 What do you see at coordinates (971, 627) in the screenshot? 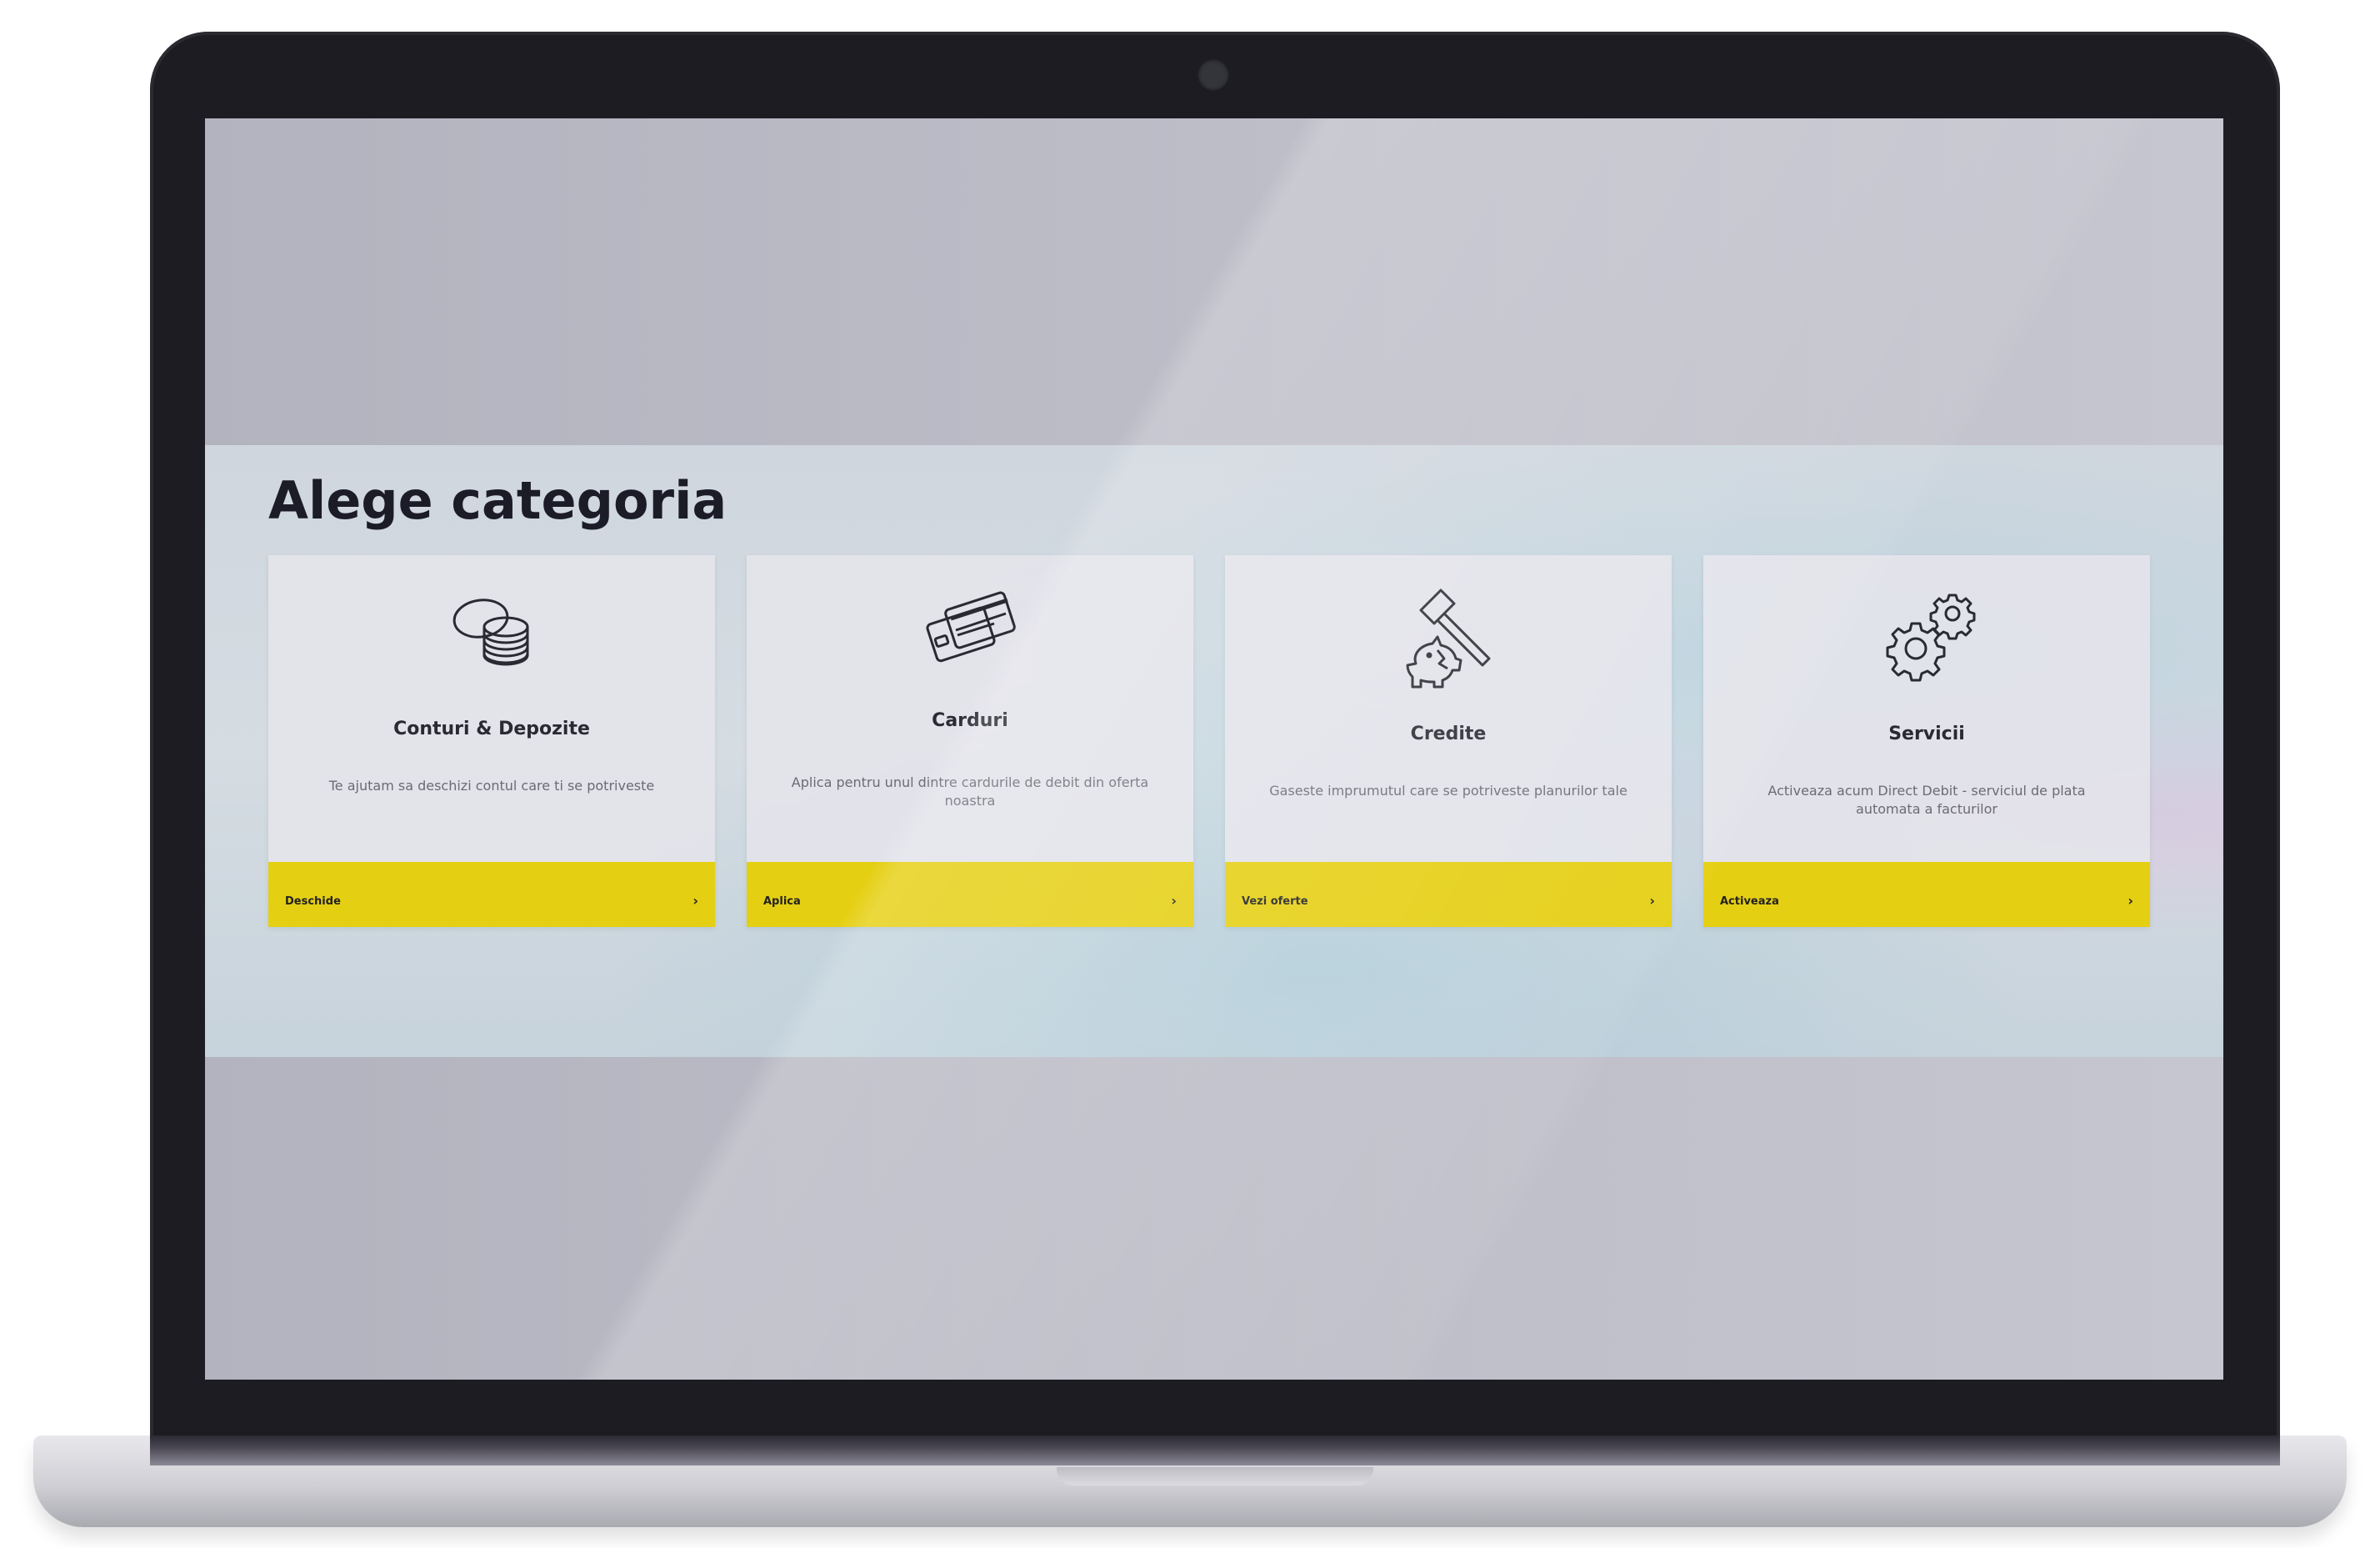
I see `cards-icon` at bounding box center [971, 627].